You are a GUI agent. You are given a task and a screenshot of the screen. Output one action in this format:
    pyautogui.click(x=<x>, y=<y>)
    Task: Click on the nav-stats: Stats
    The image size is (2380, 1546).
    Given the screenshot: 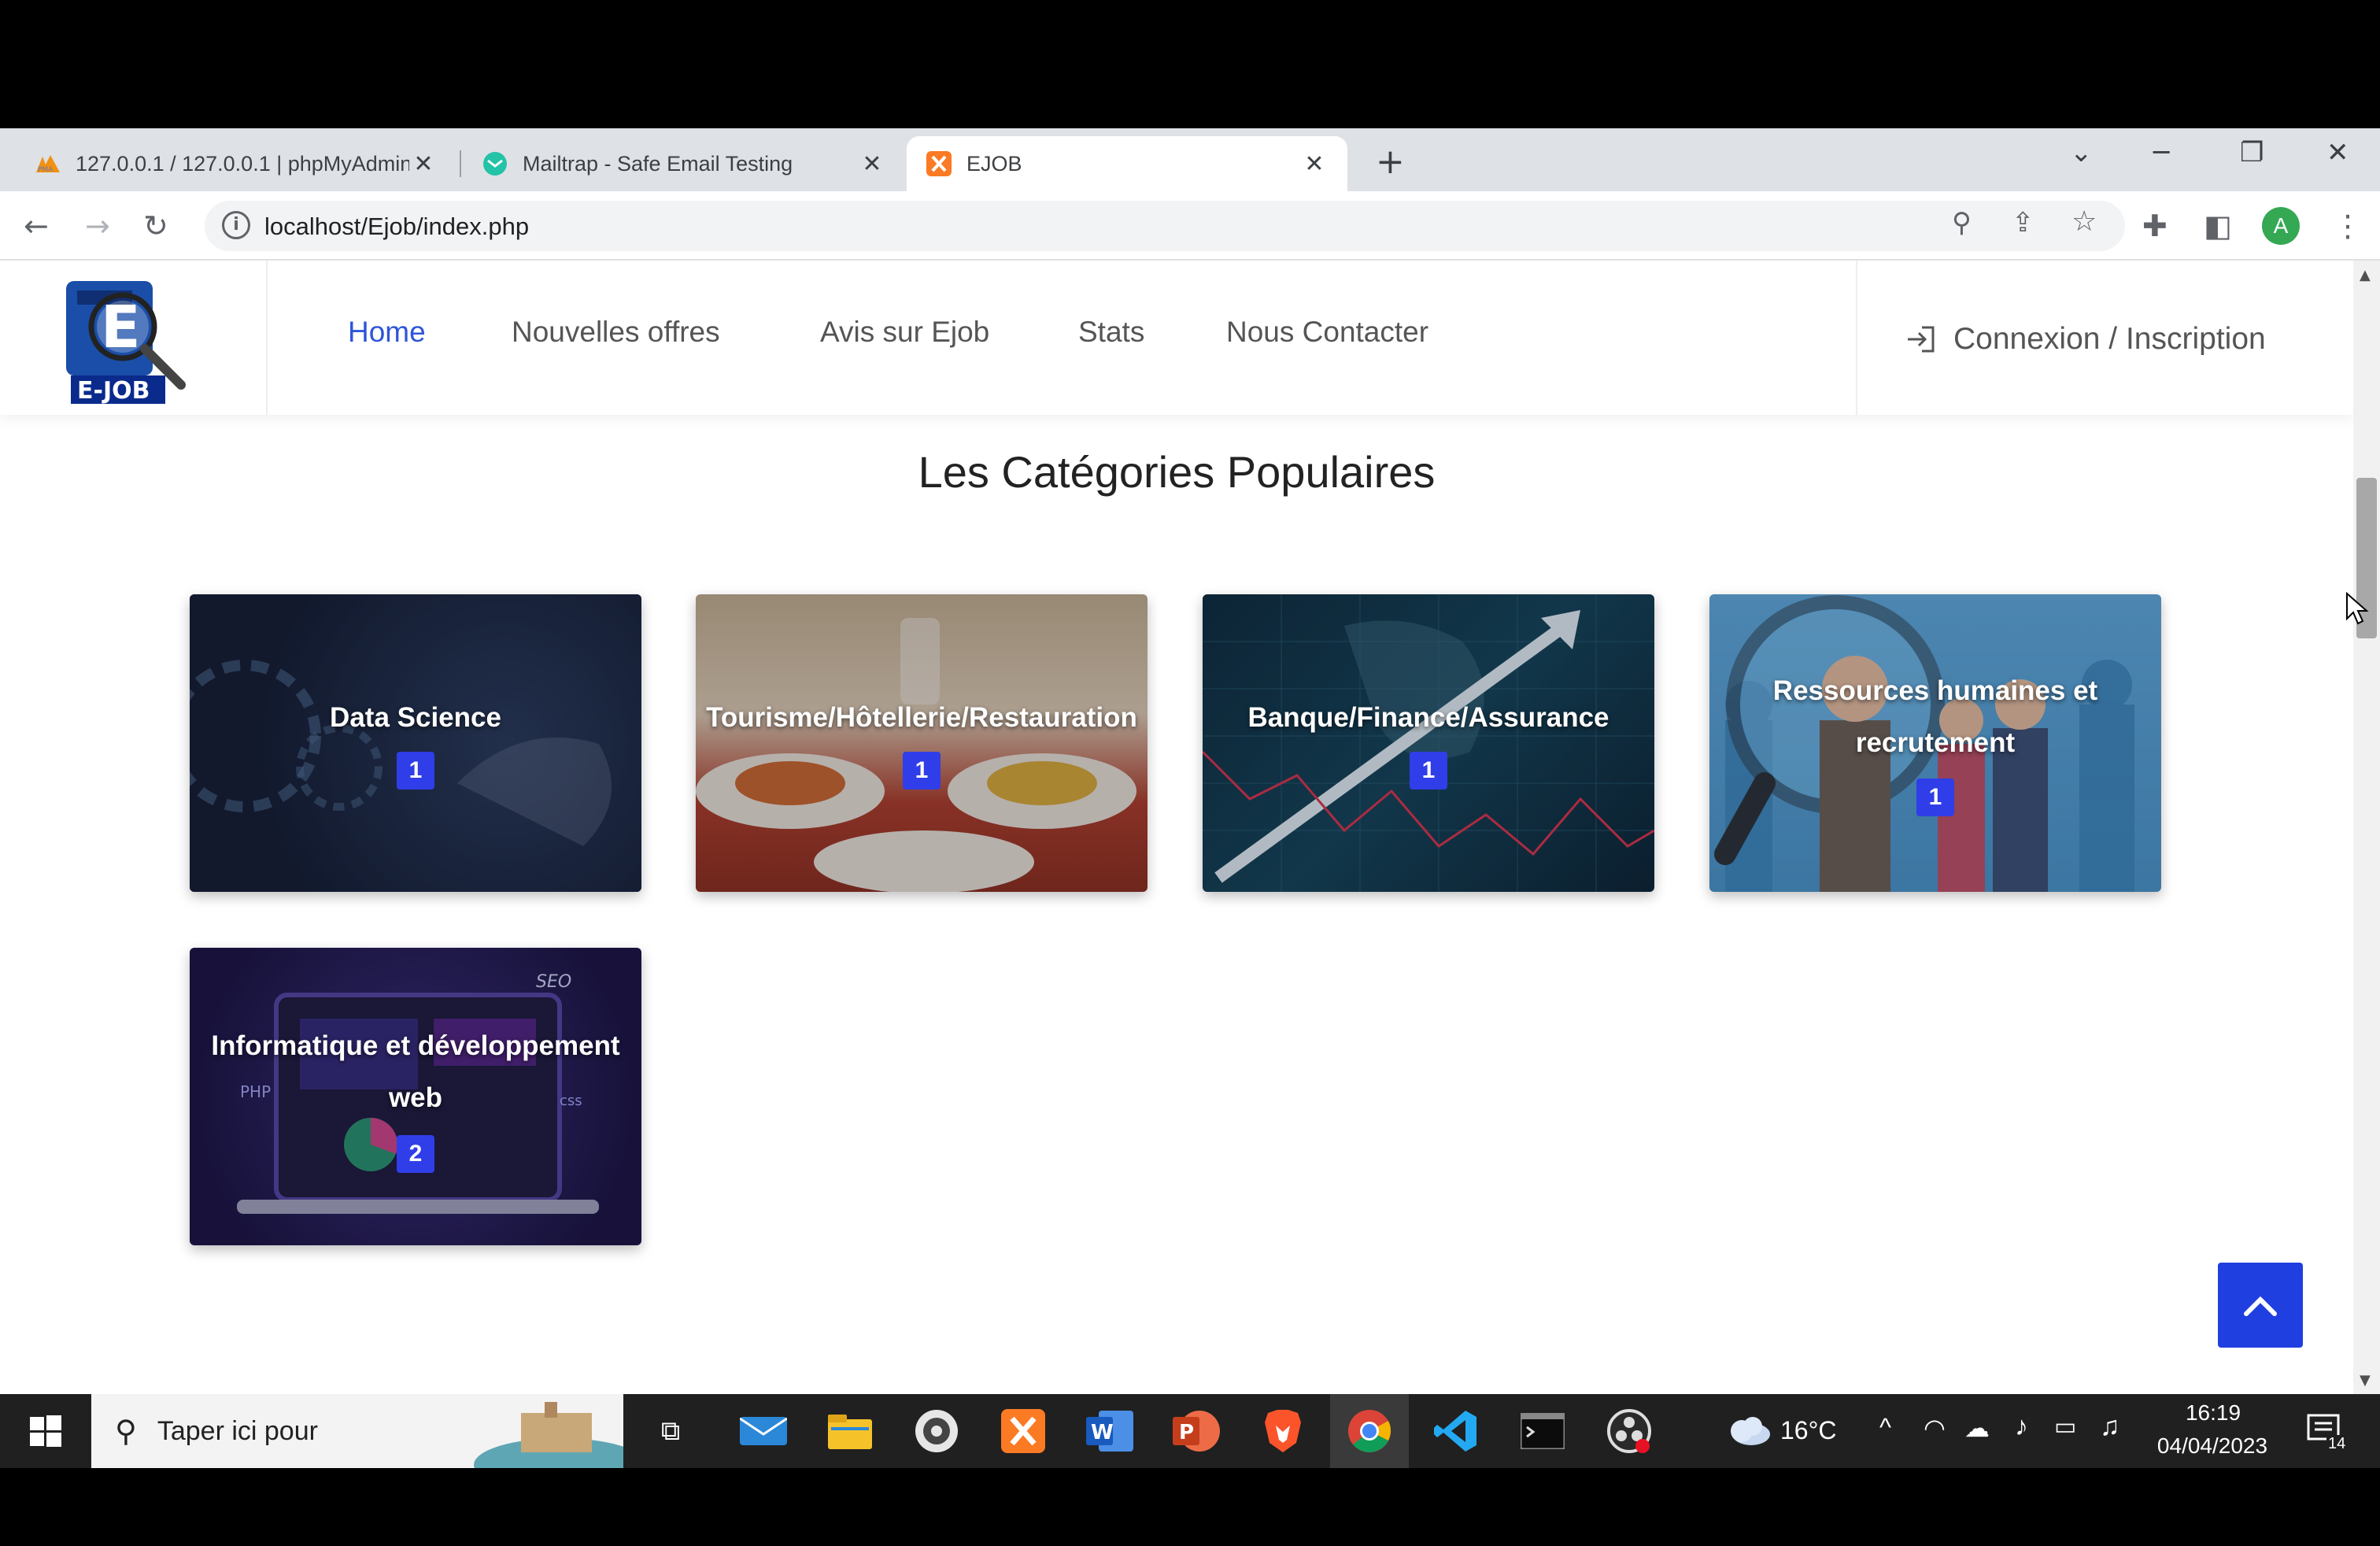 What is the action you would take?
    pyautogui.click(x=1111, y=333)
    